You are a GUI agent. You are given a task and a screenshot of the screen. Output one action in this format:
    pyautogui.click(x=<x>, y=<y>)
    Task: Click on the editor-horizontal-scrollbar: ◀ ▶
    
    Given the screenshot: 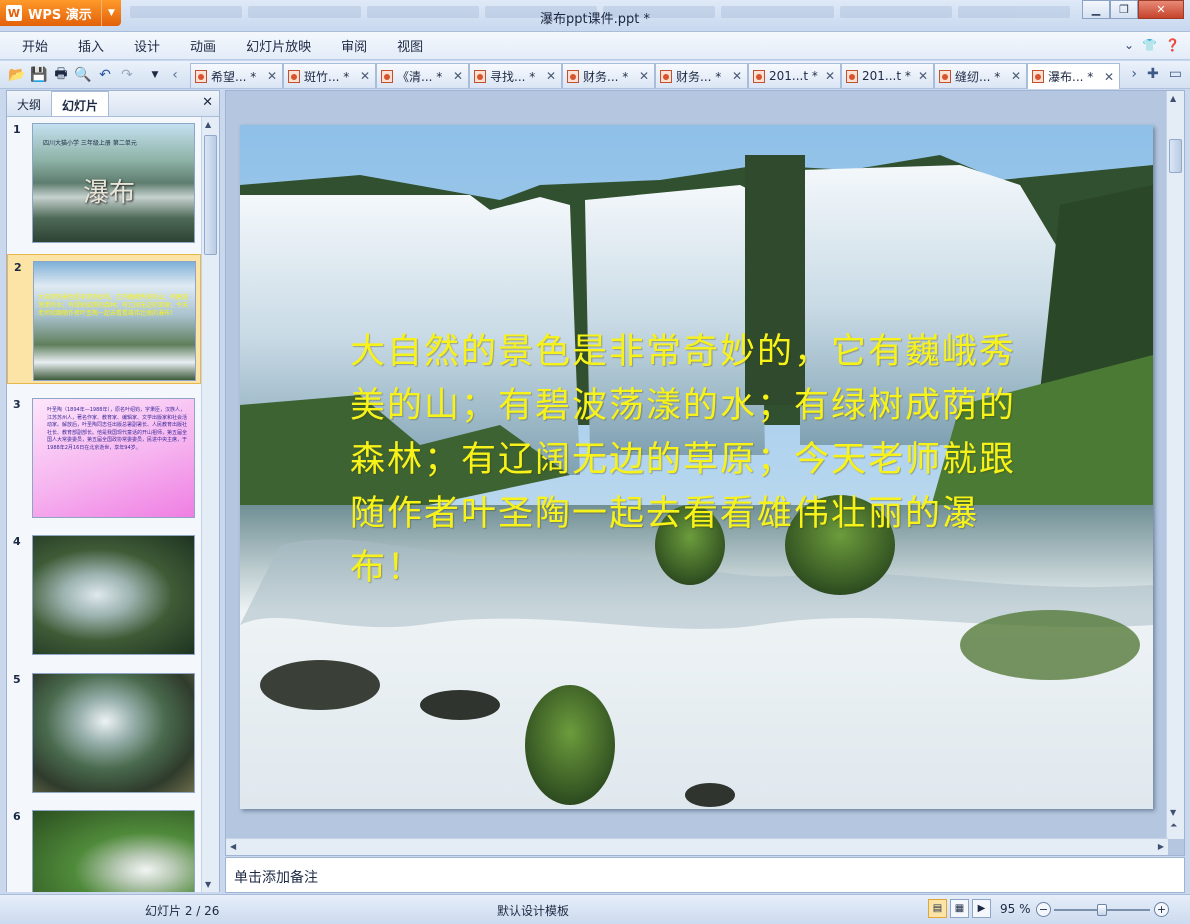 What is the action you would take?
    pyautogui.click(x=697, y=846)
    